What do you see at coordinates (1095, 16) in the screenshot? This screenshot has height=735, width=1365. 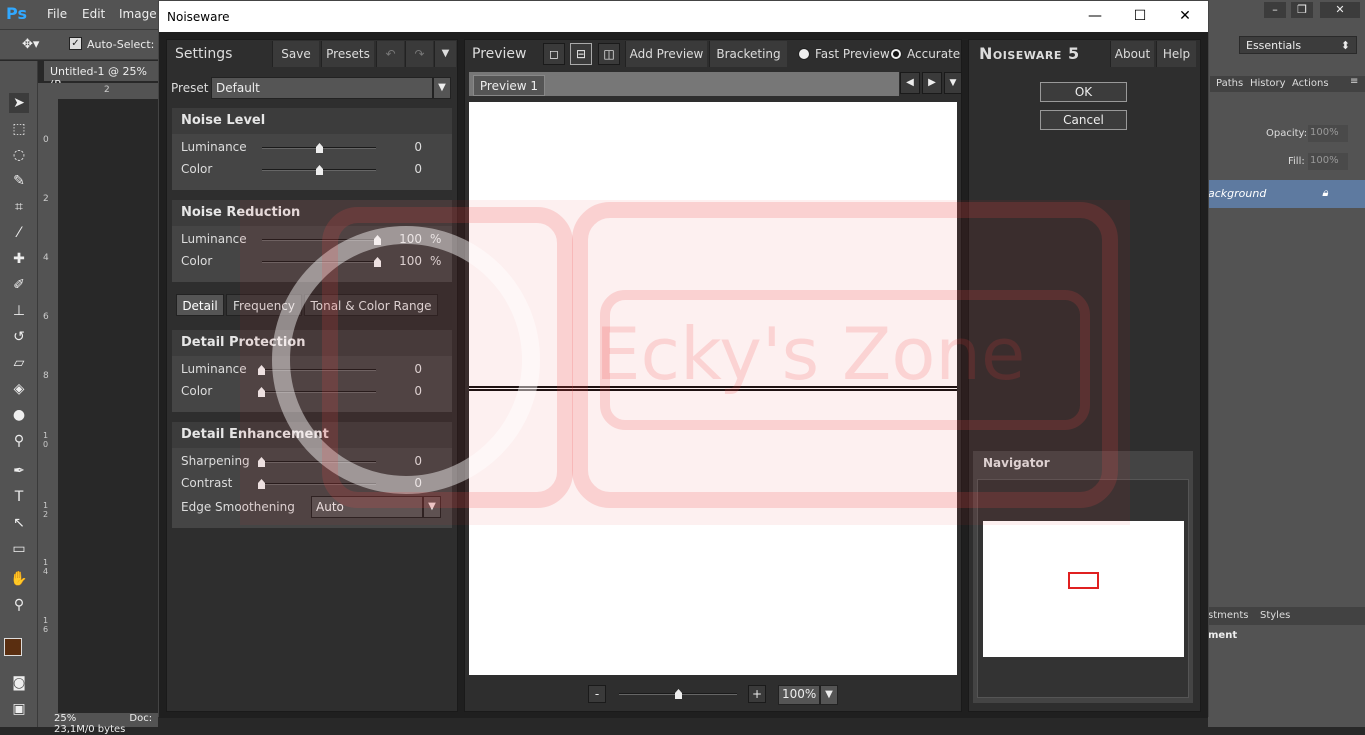 I see `minimize-button: —` at bounding box center [1095, 16].